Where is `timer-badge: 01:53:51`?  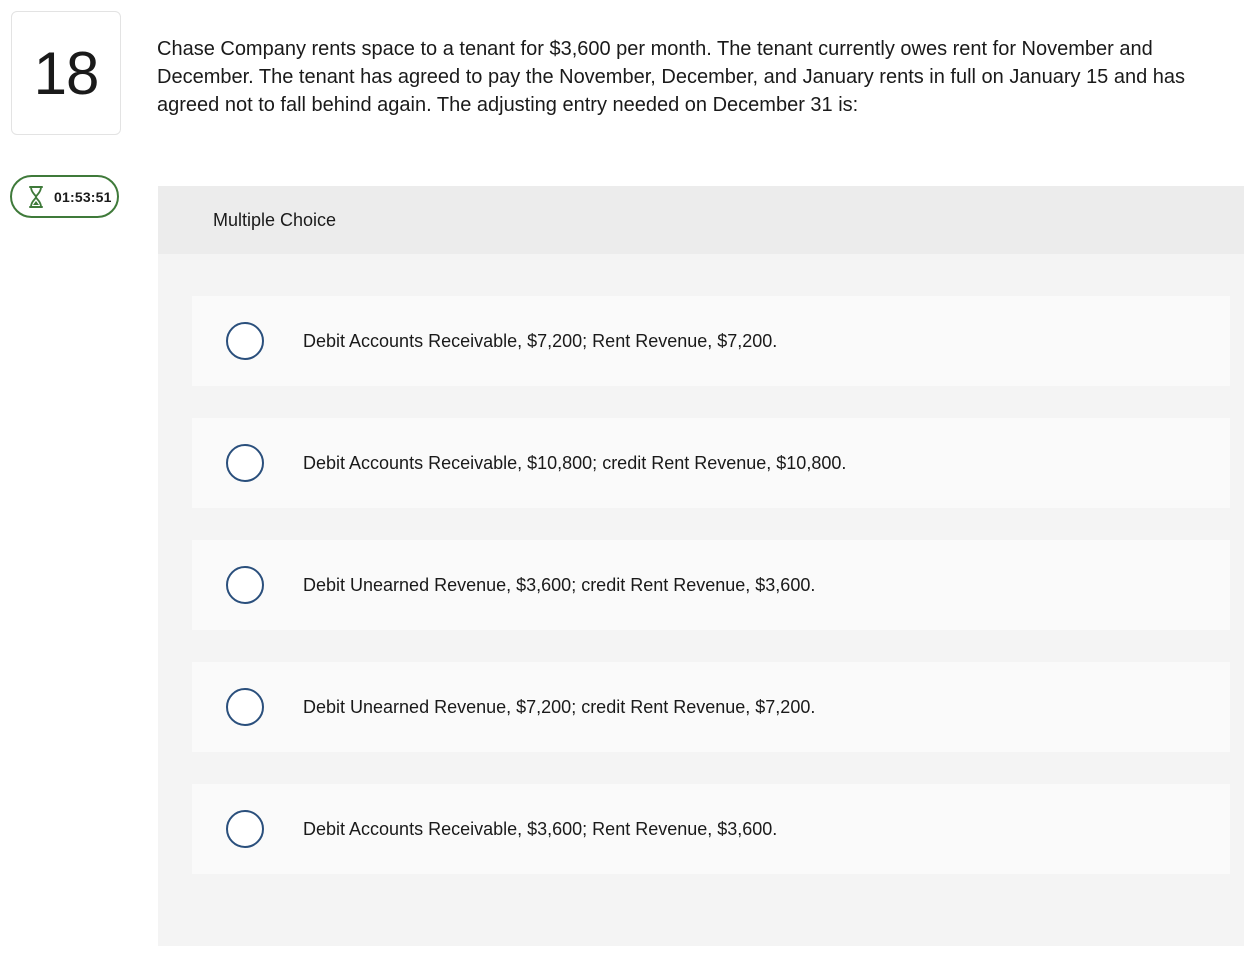
timer-badge: 01:53:51 is located at coordinates (64, 196).